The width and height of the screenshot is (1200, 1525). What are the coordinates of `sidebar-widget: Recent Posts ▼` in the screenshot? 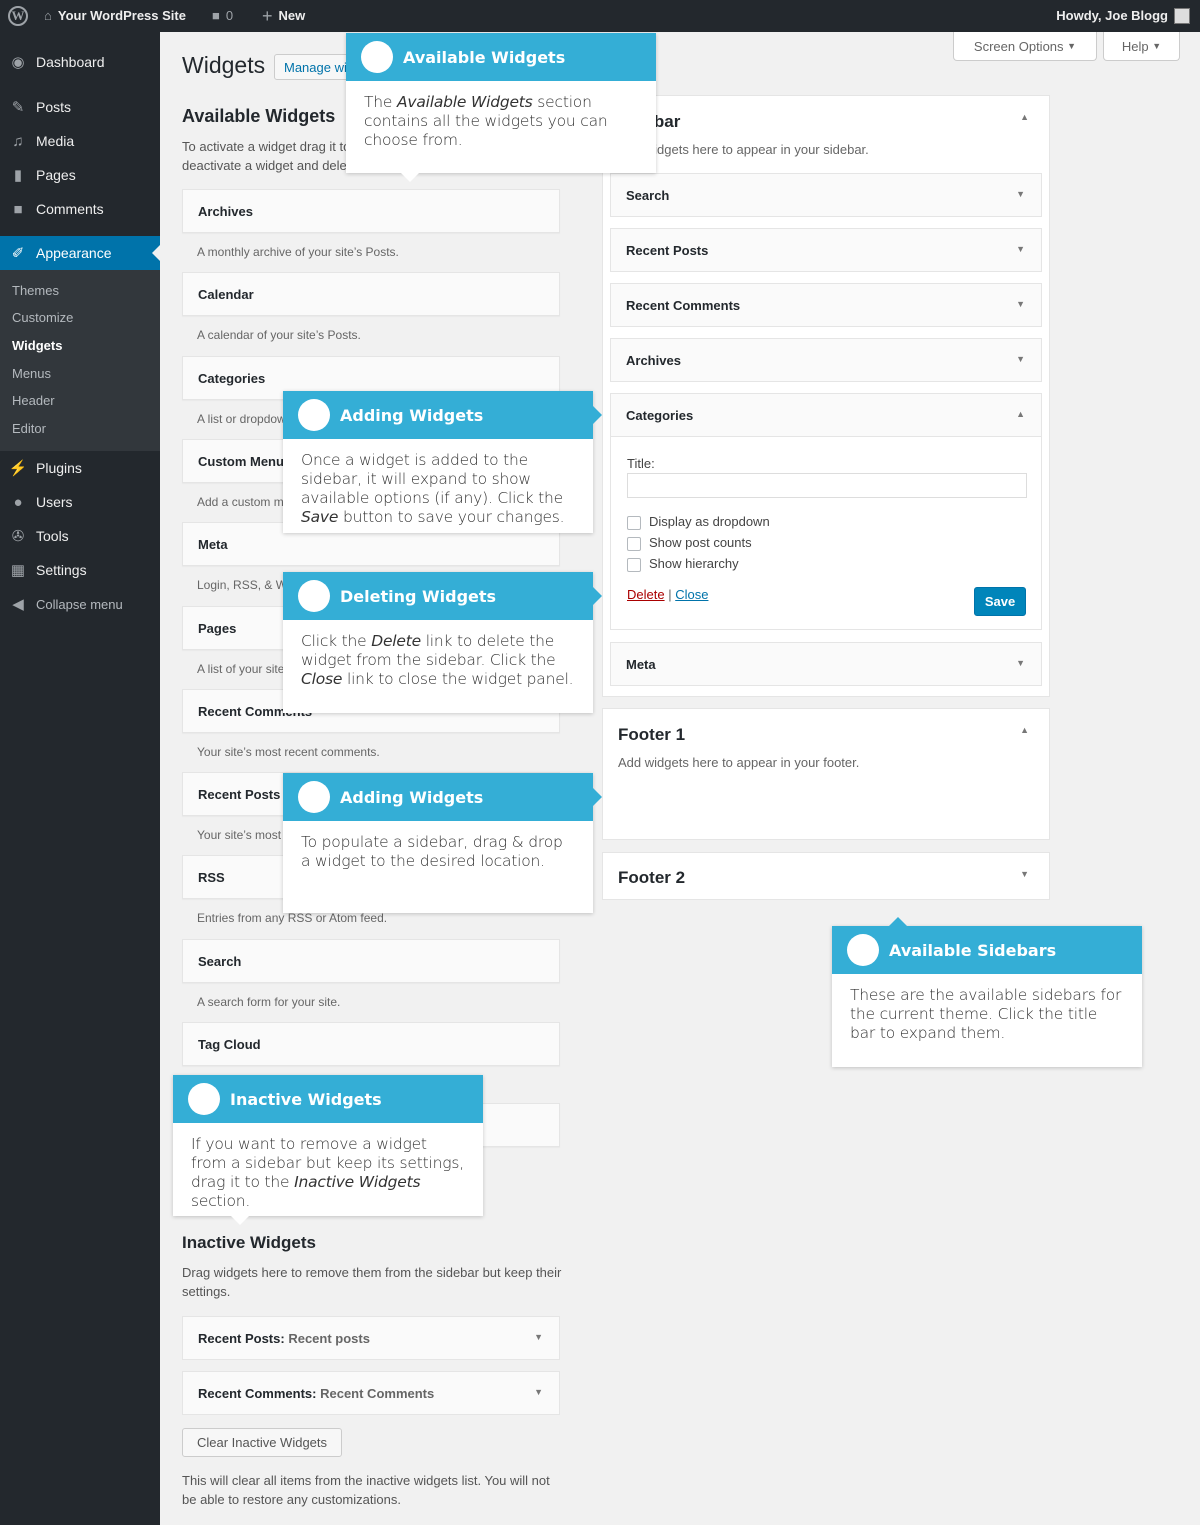 It's located at (826, 250).